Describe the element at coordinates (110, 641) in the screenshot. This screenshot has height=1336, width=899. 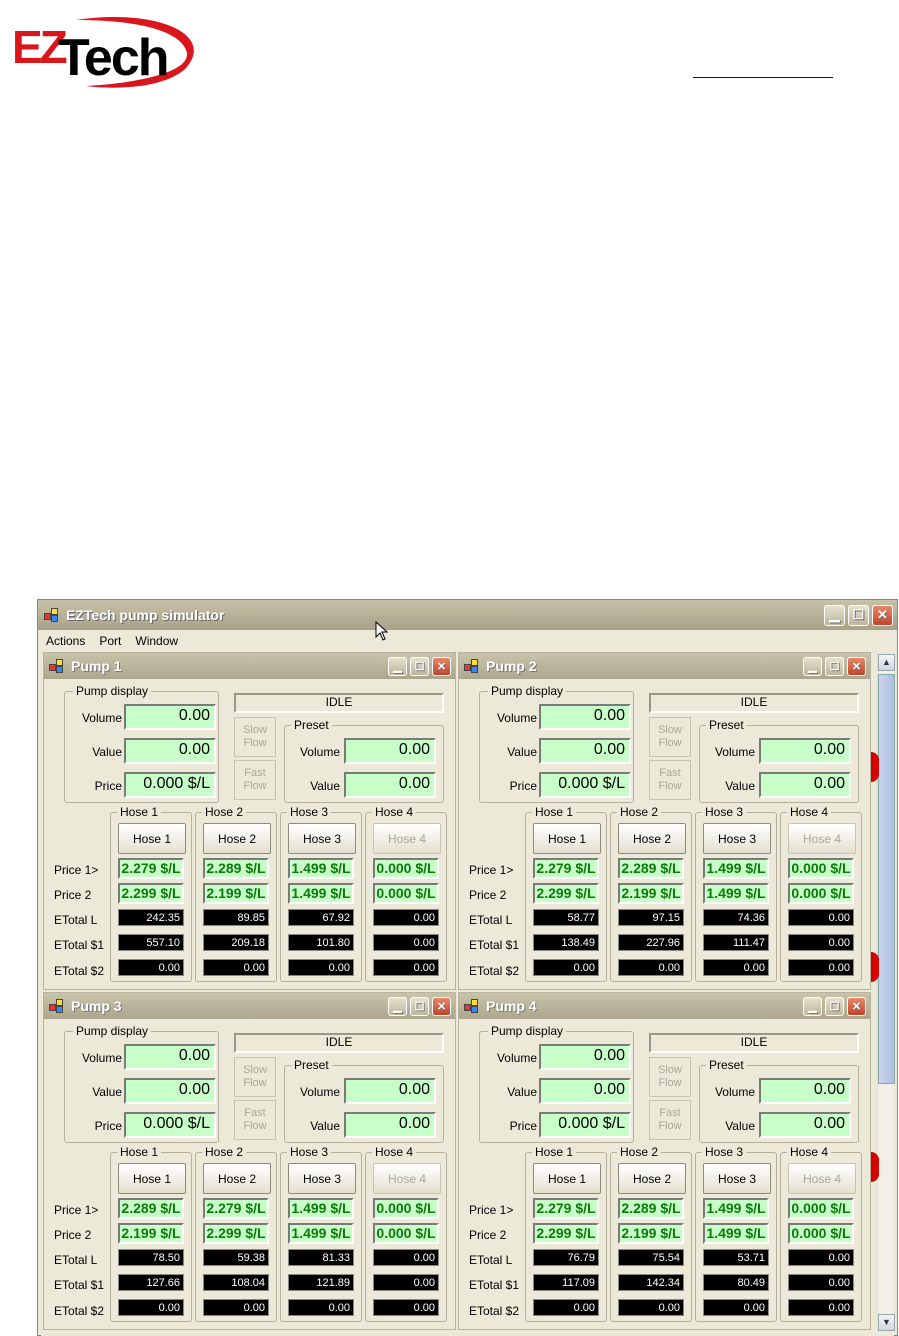
I see `menu-port: Port` at that location.